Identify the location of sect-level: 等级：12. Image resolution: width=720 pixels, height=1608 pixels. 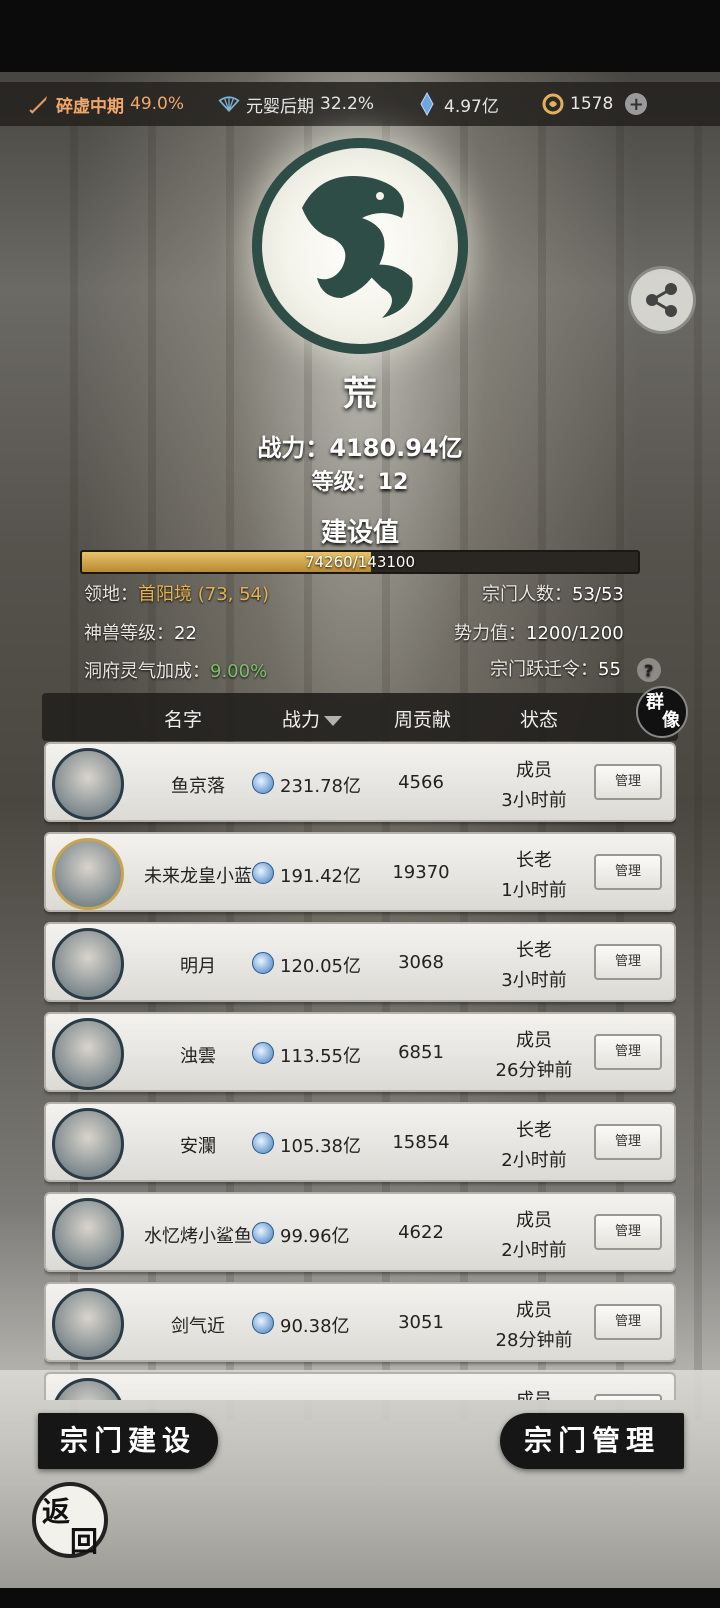
(360, 480).